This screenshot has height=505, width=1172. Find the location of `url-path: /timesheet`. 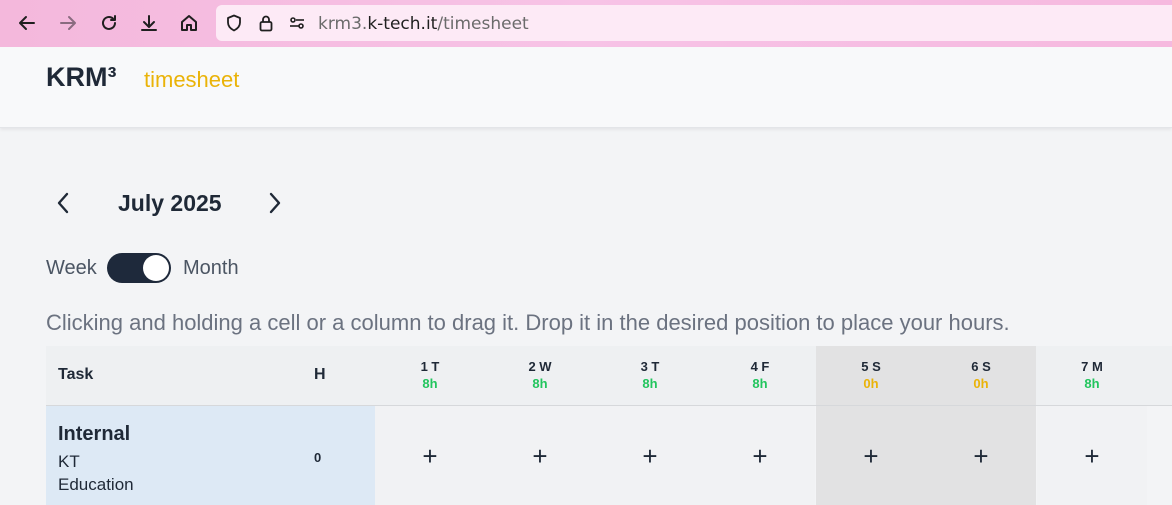

url-path: /timesheet is located at coordinates (483, 24).